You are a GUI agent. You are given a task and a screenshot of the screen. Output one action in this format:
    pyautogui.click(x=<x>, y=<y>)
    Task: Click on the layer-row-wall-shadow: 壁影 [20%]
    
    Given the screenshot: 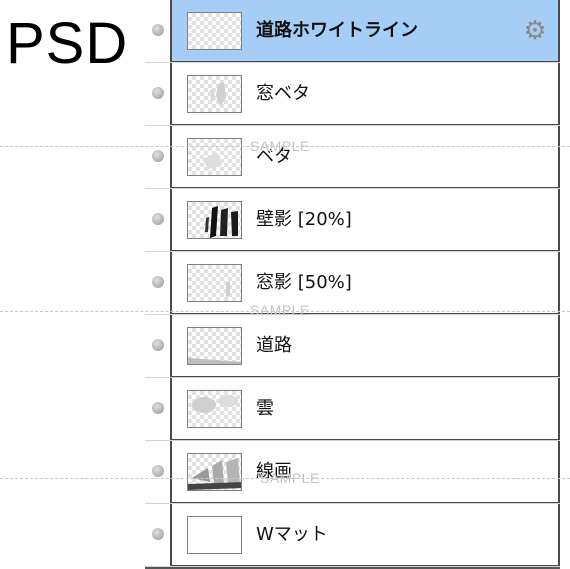 What is the action you would take?
    pyautogui.click(x=352, y=220)
    